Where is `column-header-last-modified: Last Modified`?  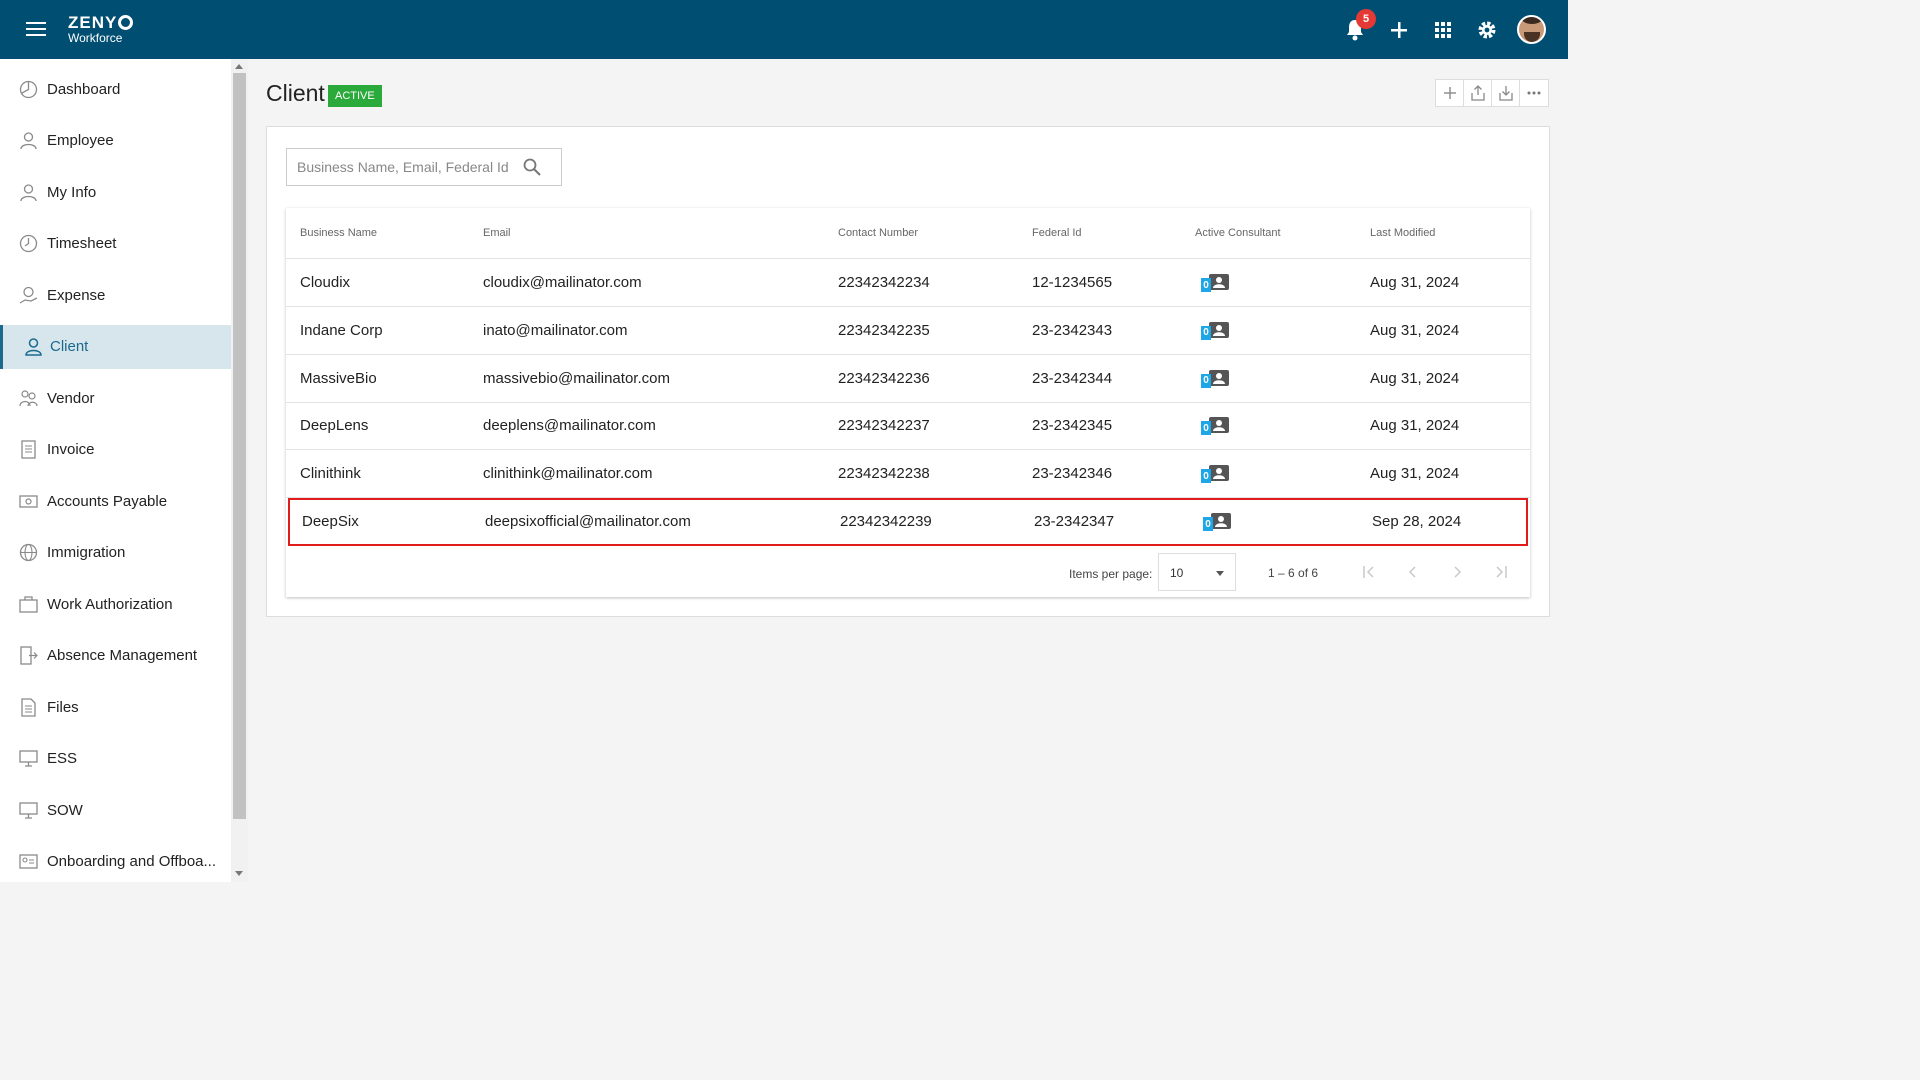
column-header-last-modified: Last Modified is located at coordinates (1402, 233).